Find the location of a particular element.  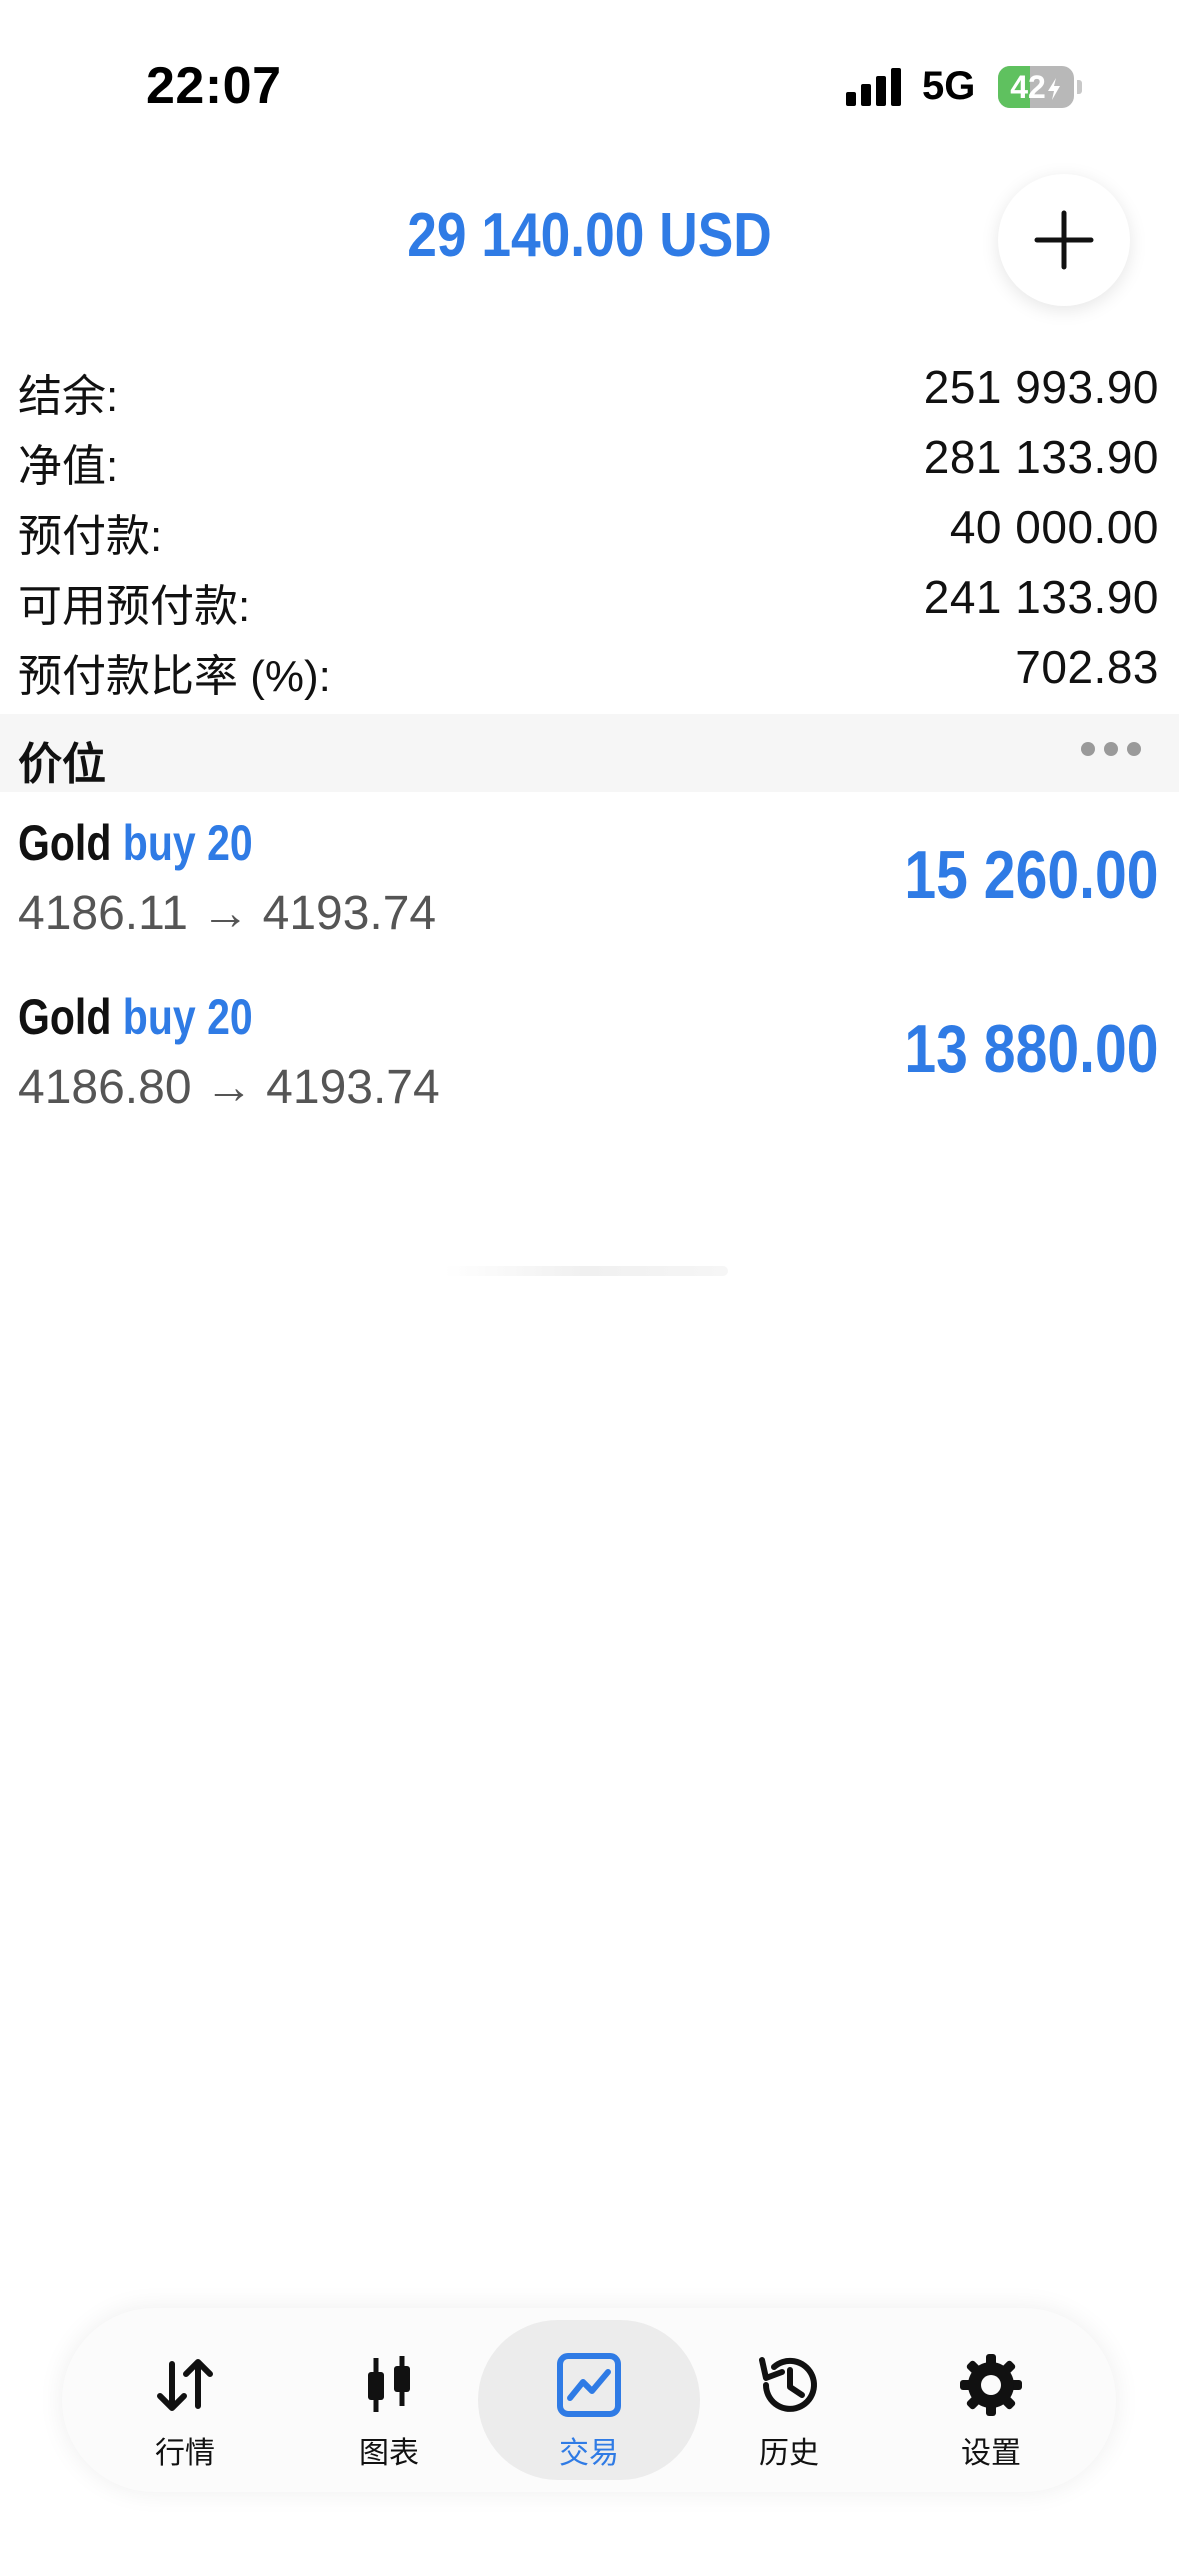

battery-level: 42 is located at coordinates (1036, 87).